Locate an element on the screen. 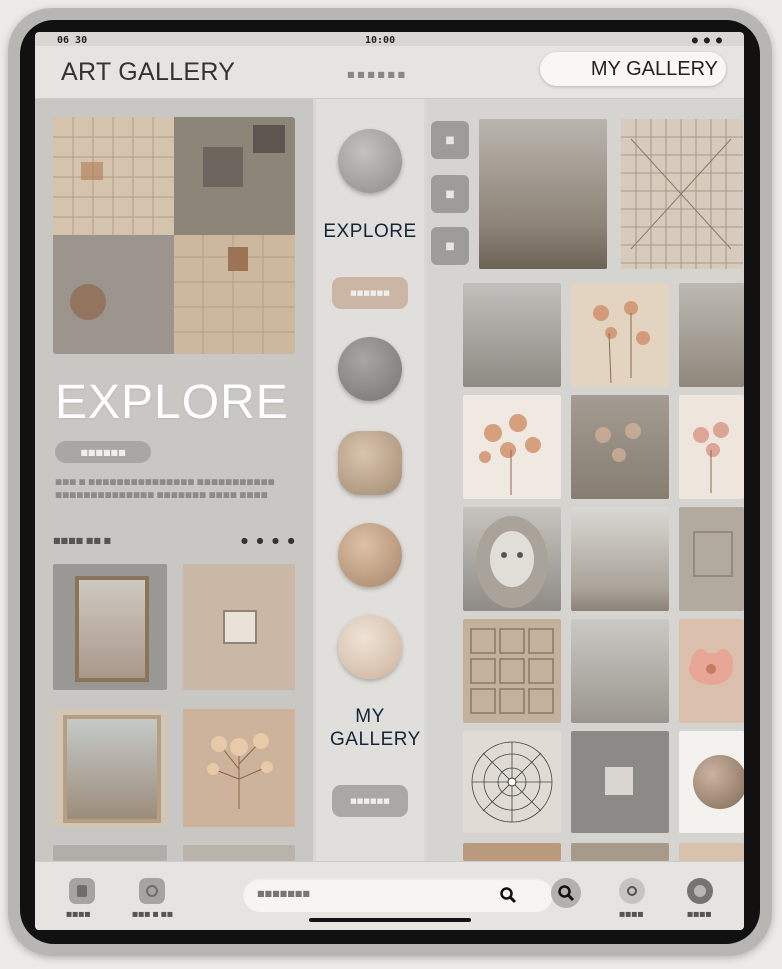 This screenshot has height=969, width=782. header-center-text: ■ ■ ■ ■ ■ ■ is located at coordinates (376, 74).